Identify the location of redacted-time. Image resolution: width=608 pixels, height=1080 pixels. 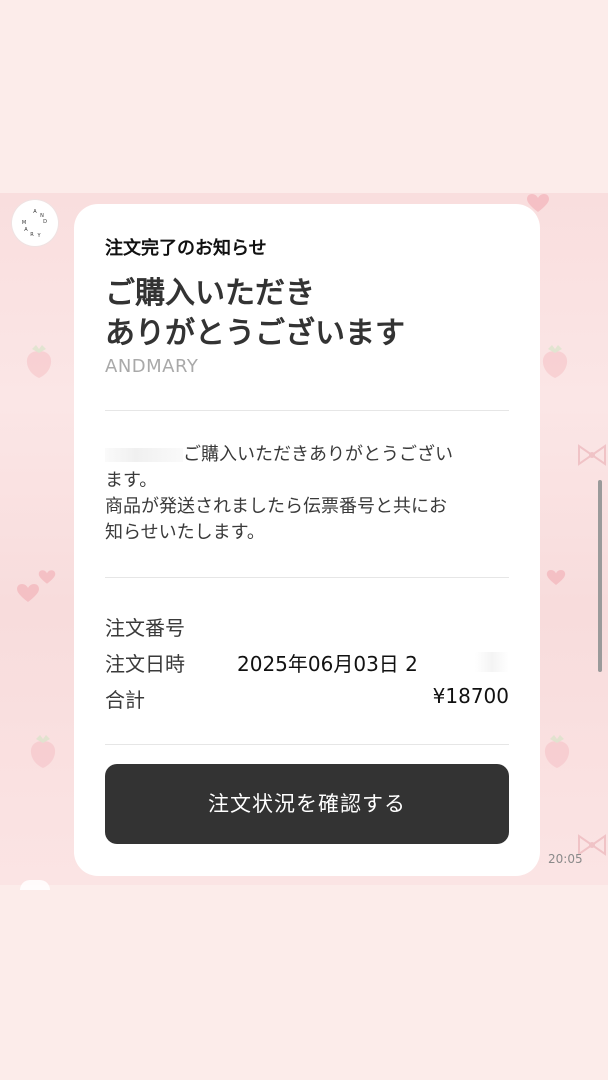
(492, 662).